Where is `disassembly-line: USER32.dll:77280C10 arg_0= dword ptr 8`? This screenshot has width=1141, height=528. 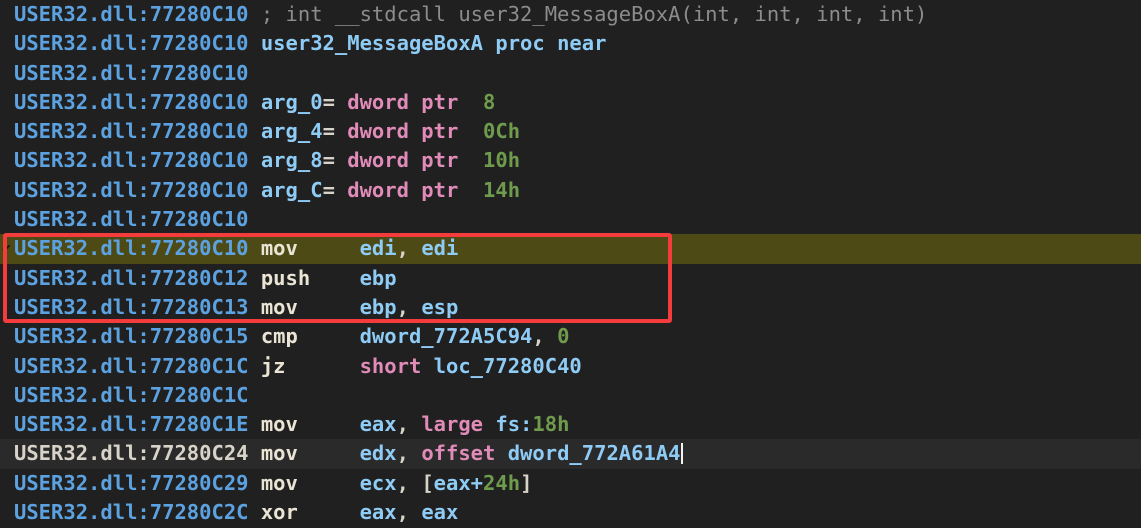
disassembly-line: USER32.dll:77280C10 arg_0= dword ptr 8 is located at coordinates (570, 102).